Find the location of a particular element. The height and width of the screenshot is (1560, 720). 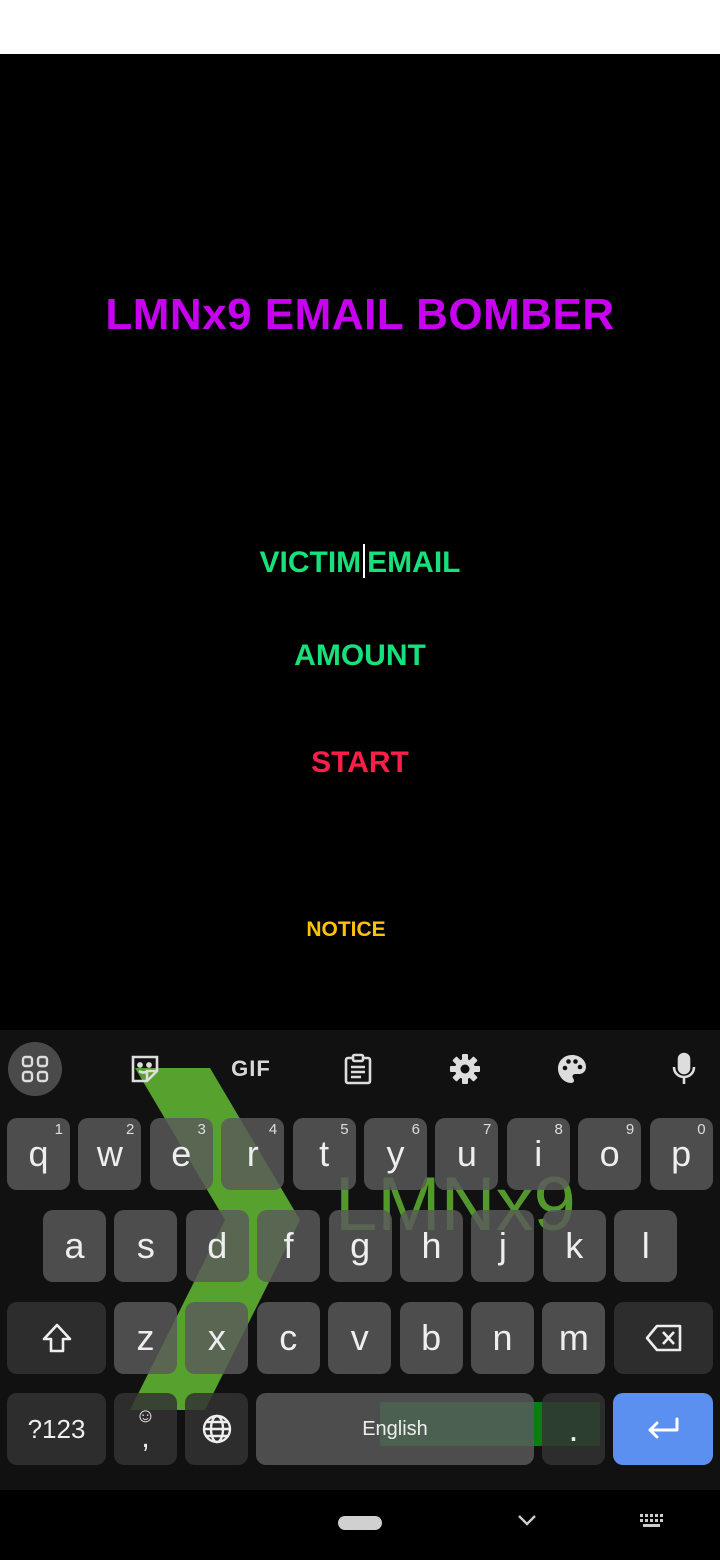

key-a: a is located at coordinates (74, 1246).